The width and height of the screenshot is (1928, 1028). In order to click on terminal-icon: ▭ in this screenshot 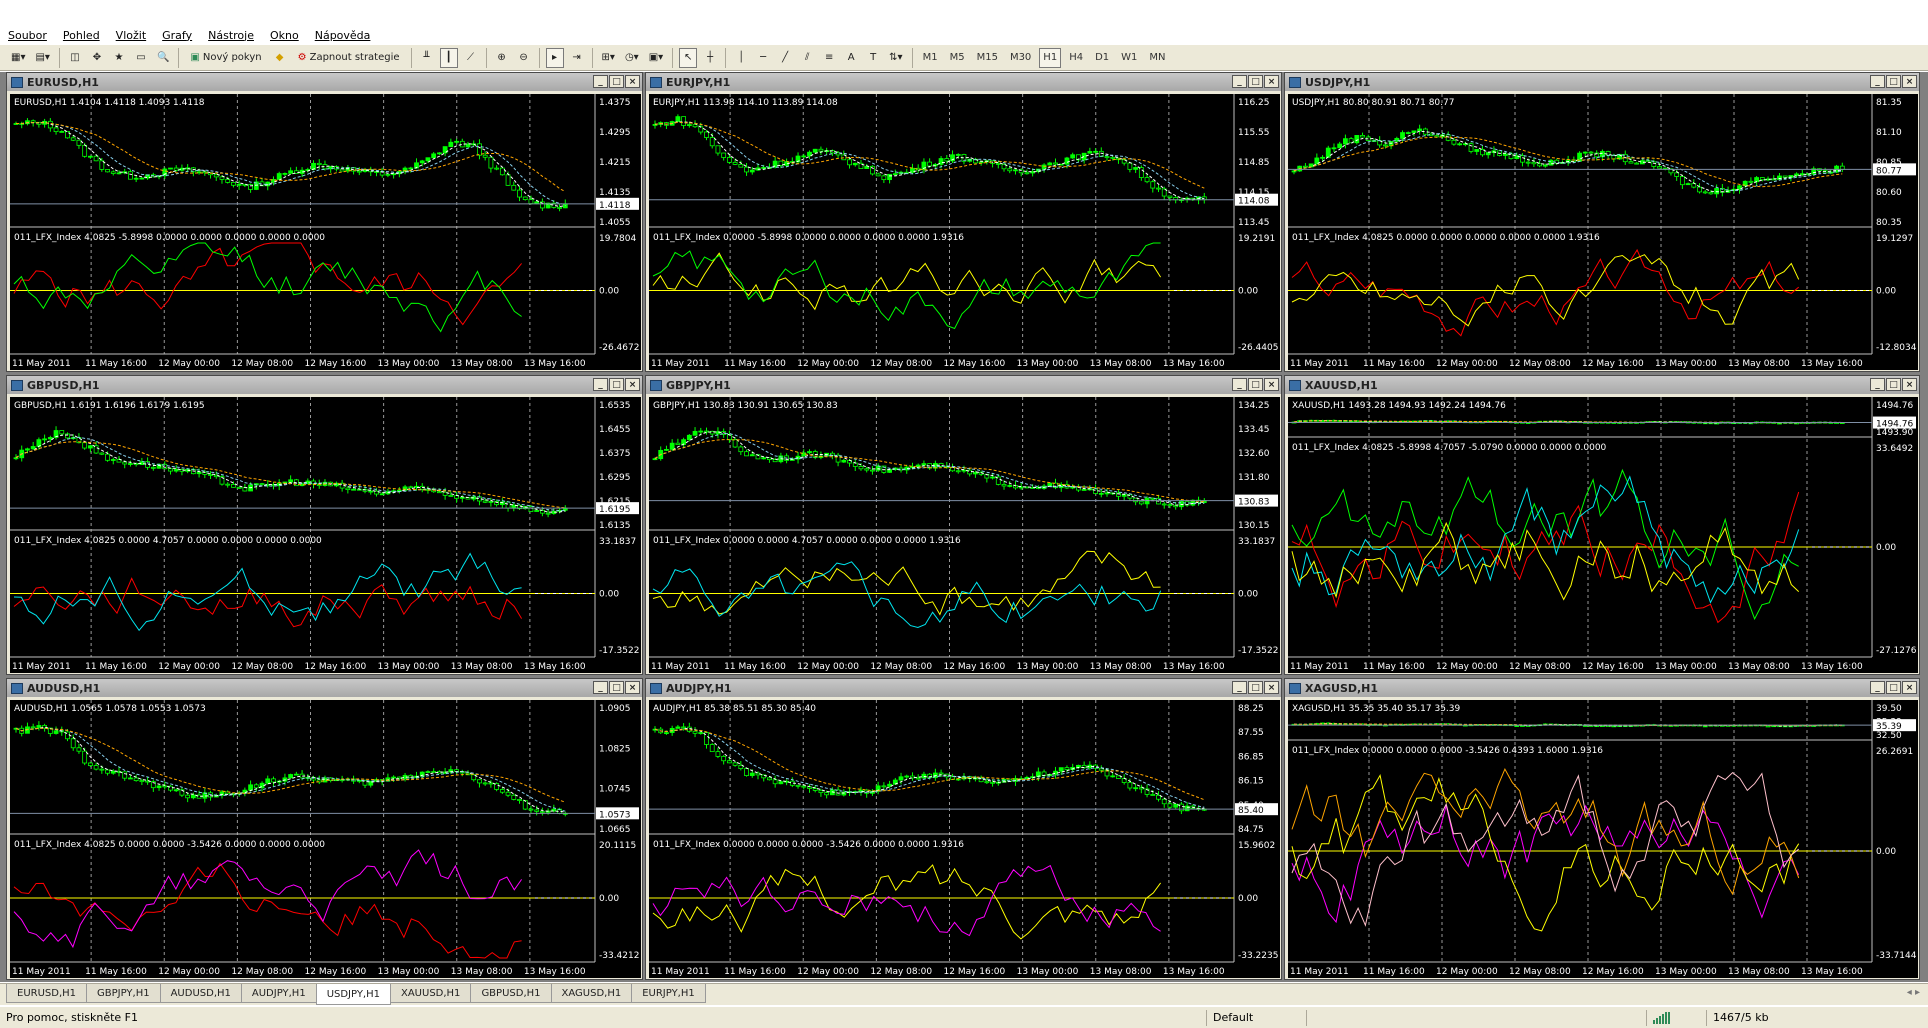, I will do `click(141, 58)`.